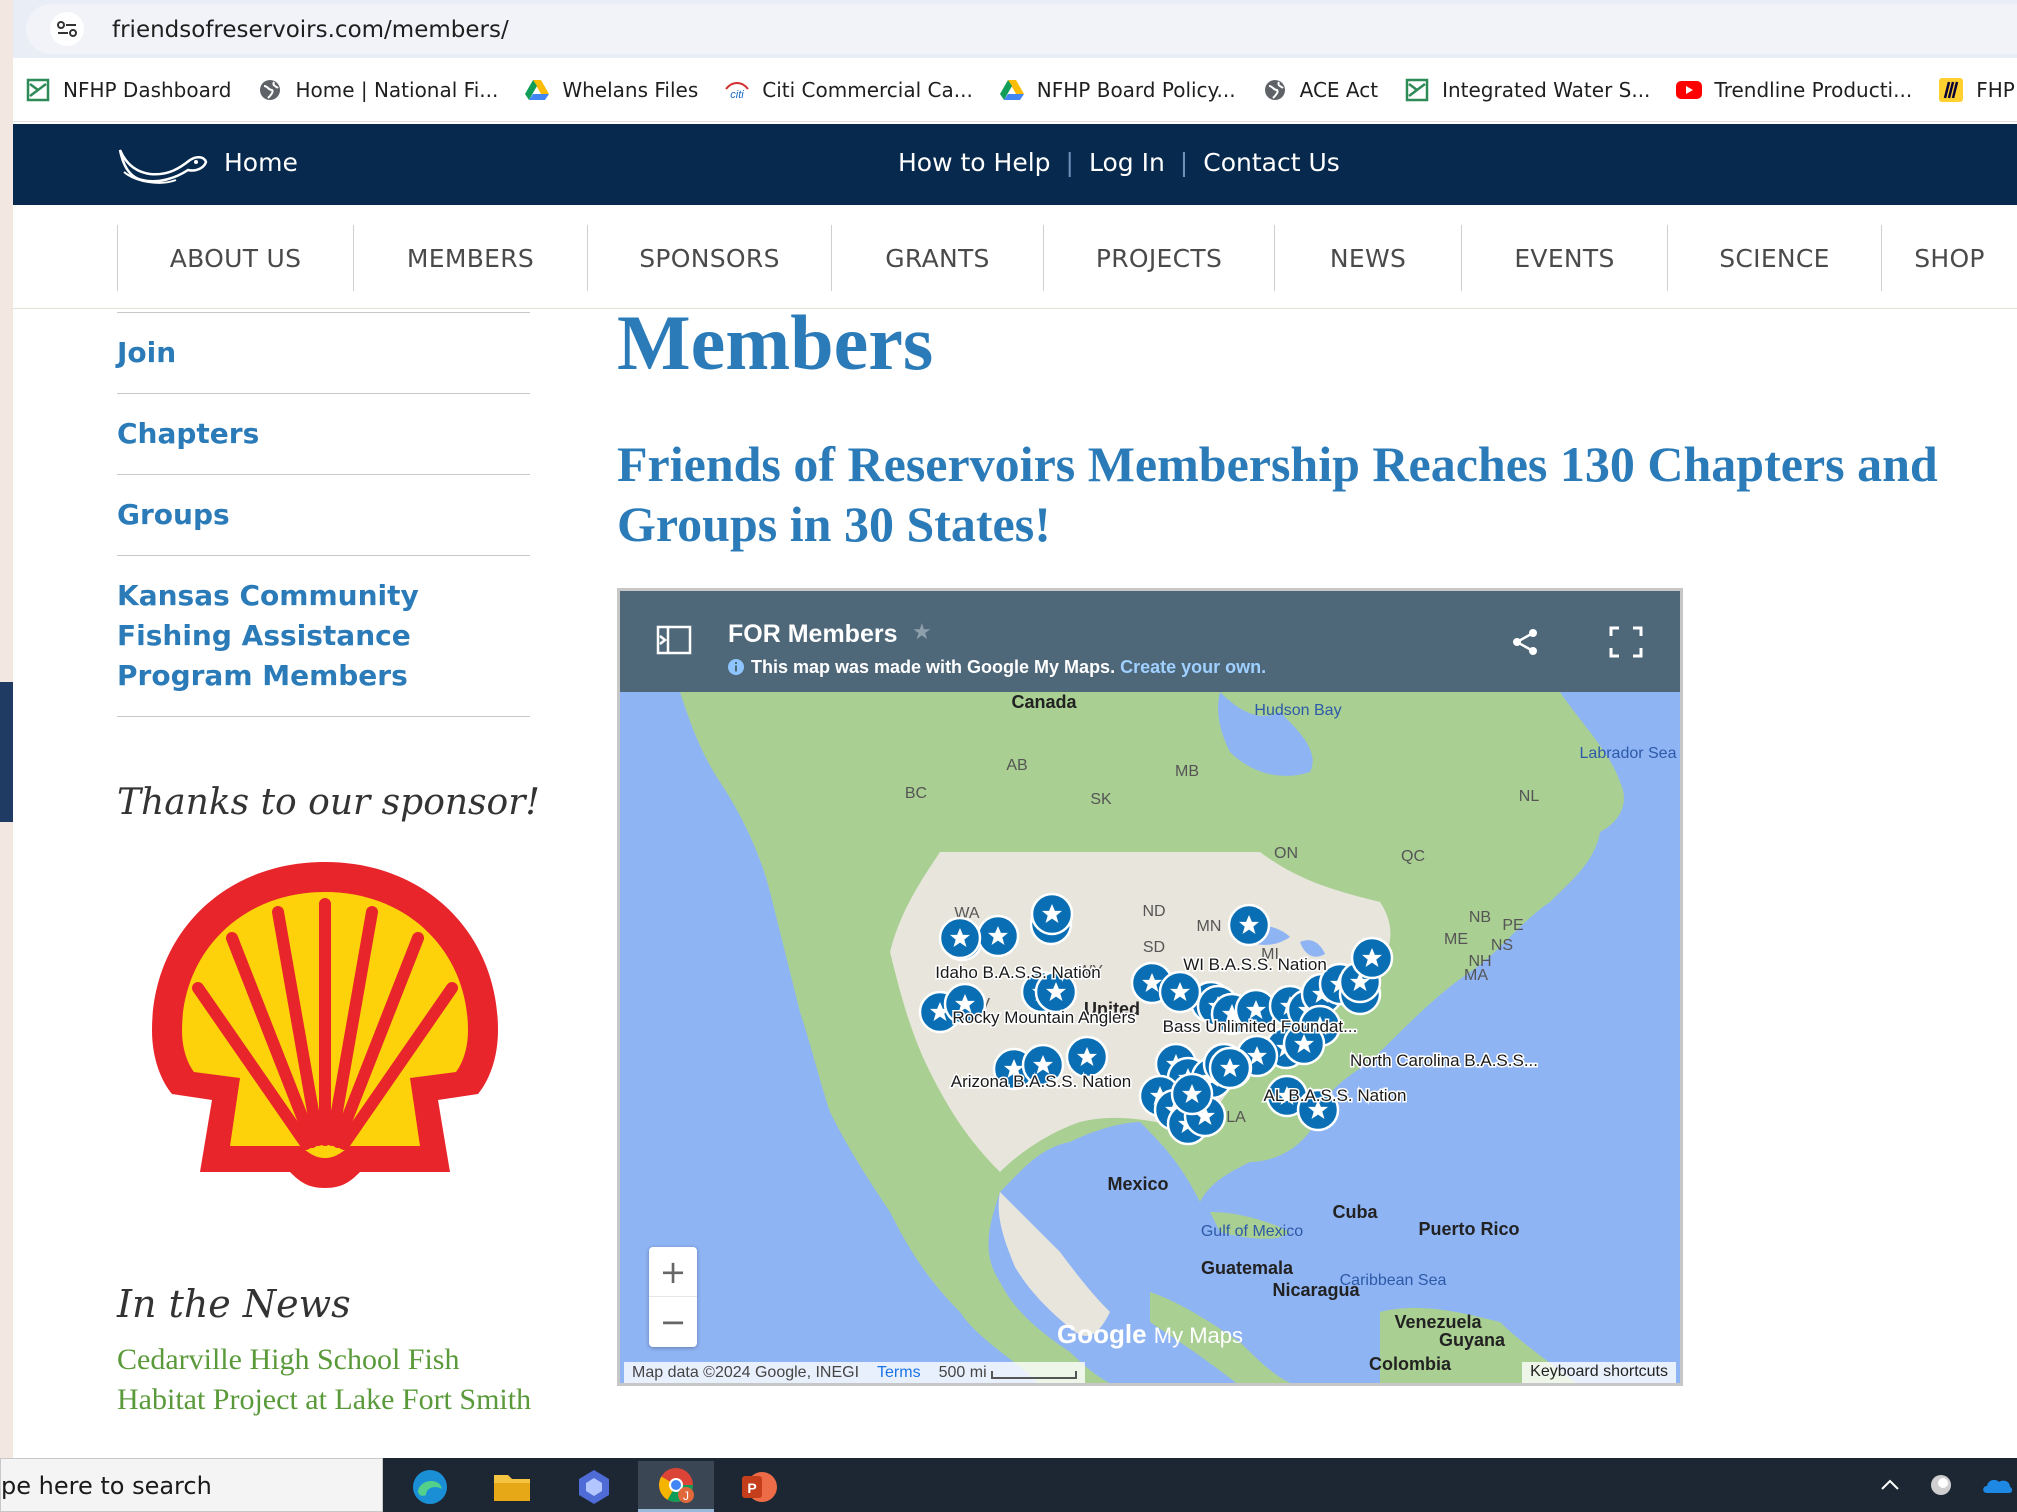  Describe the element at coordinates (1247, 1268) in the screenshot. I see `map-region-label: Guatemala` at that location.